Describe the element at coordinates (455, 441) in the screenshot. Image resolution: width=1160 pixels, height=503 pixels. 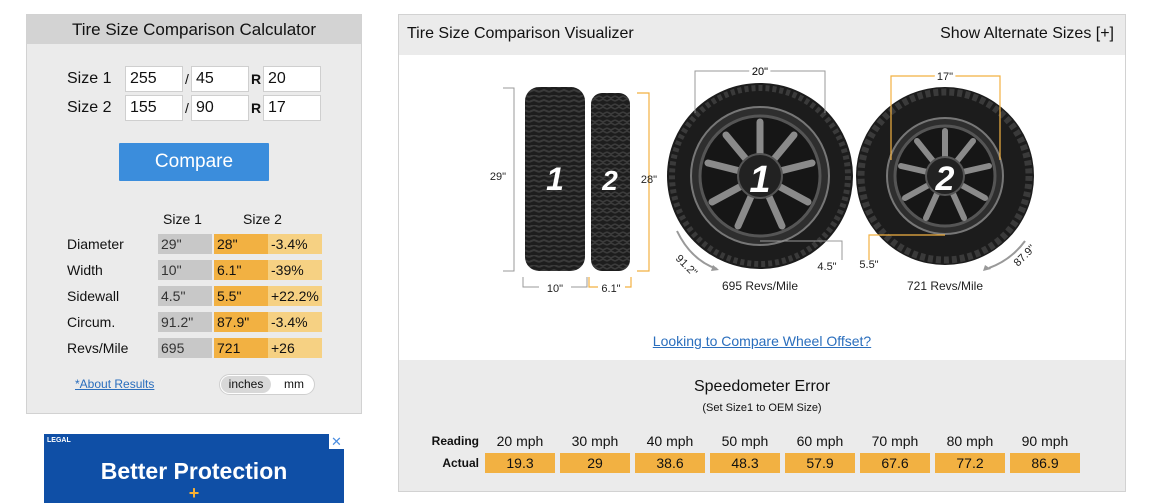
I see `reading-label: Reading` at that location.